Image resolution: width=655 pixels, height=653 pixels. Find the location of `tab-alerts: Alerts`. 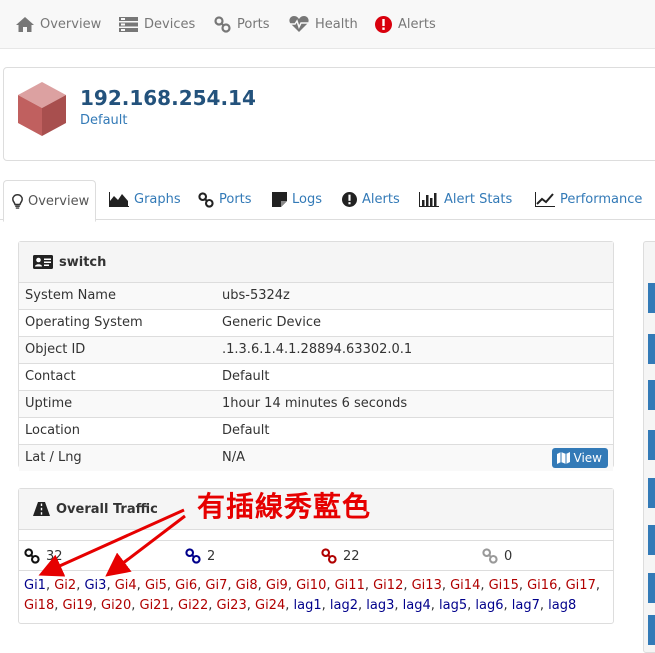

tab-alerts: Alerts is located at coordinates (371, 199).